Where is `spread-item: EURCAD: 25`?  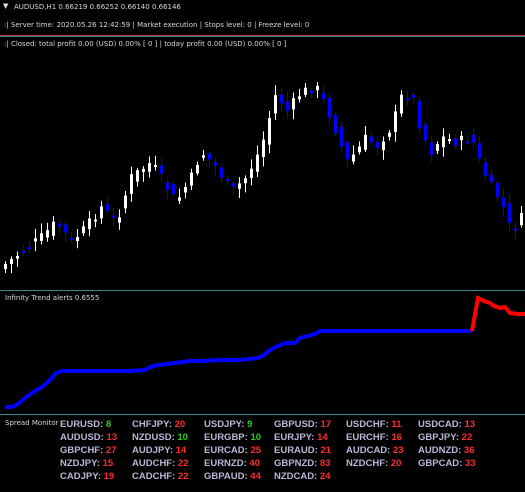
spread-item: EURCAD: 25 is located at coordinates (232, 450).